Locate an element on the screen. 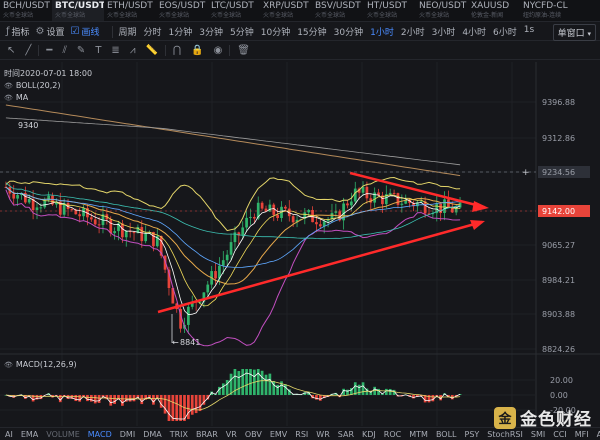  symbol-tab: HT/USDT 火币全球站 is located at coordinates (390, 10).